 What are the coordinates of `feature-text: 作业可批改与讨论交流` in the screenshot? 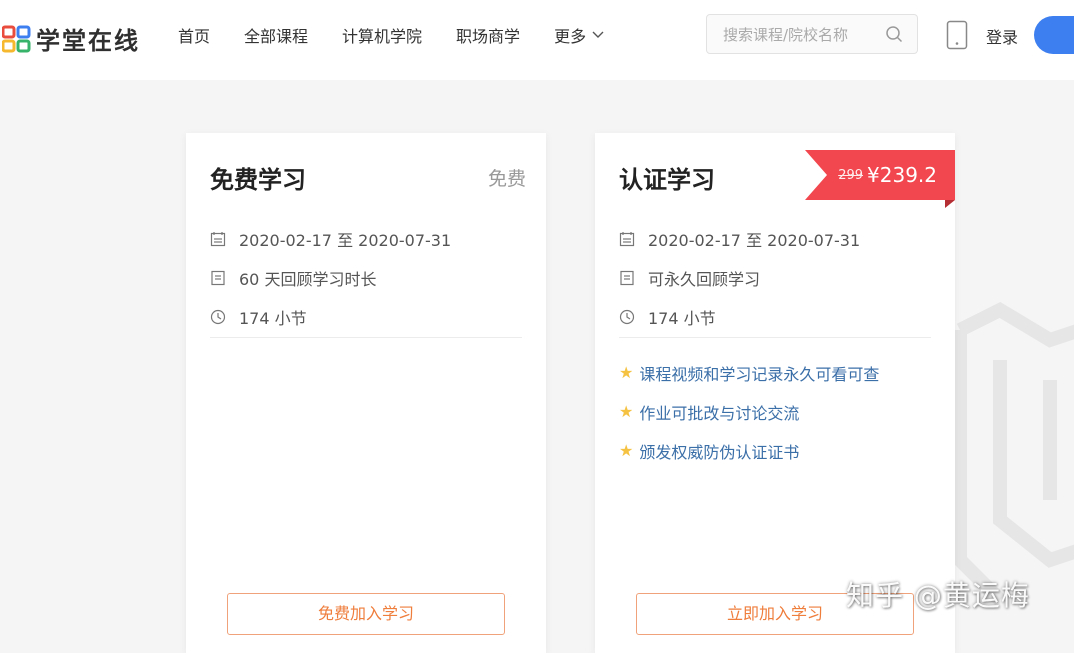 It's located at (719, 413).